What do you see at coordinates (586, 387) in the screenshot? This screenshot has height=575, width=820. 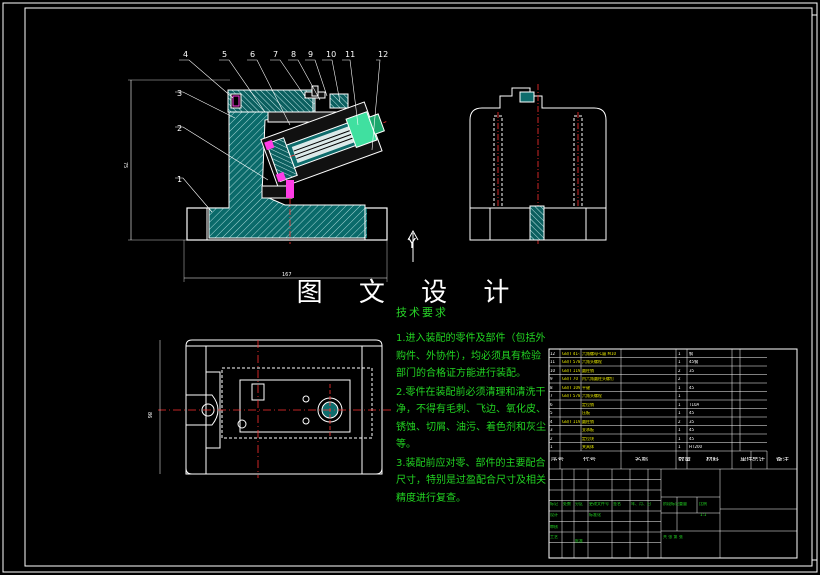 I see `bom-cell: 平键` at bounding box center [586, 387].